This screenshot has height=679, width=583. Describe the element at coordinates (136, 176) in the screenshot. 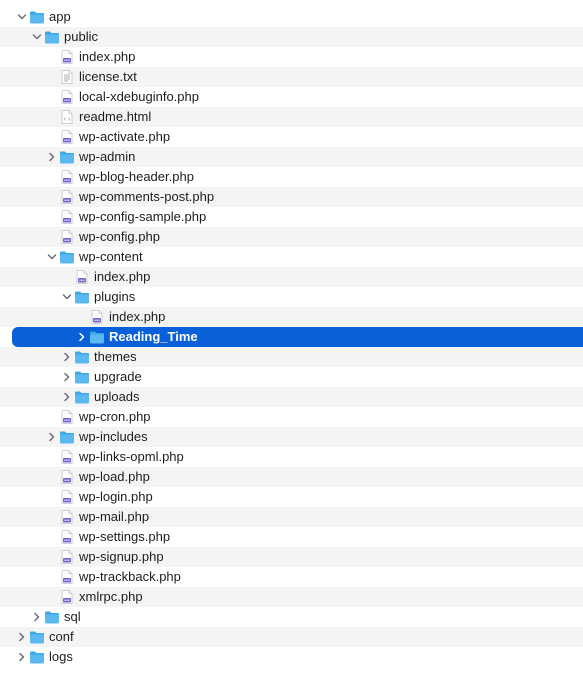

I see `tree-item-label: wp-blog-header.php` at that location.